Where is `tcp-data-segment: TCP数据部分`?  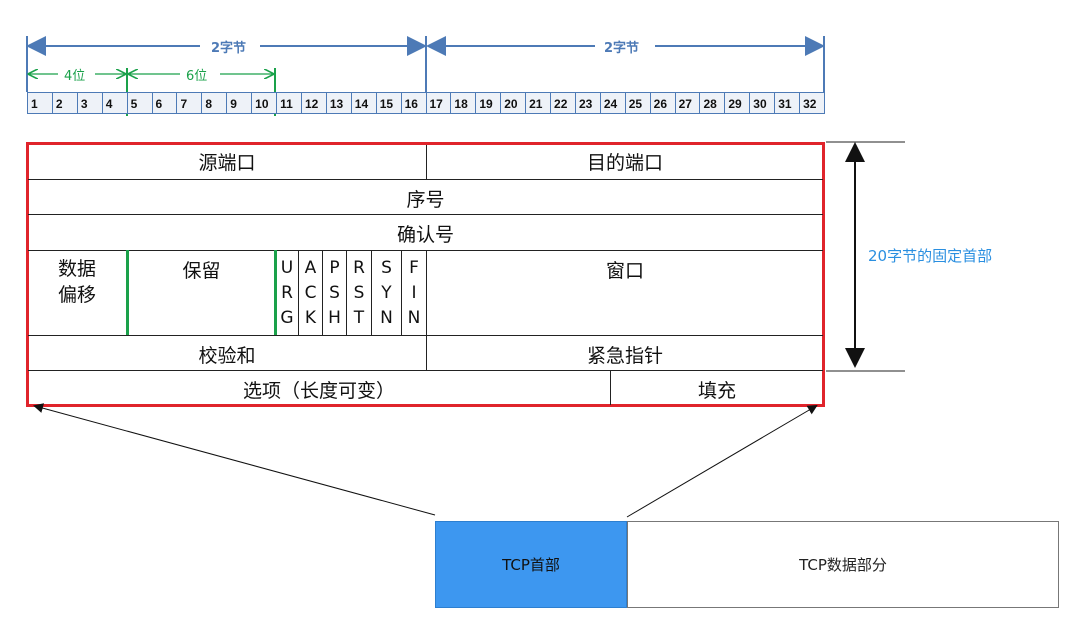 tcp-data-segment: TCP数据部分 is located at coordinates (843, 564).